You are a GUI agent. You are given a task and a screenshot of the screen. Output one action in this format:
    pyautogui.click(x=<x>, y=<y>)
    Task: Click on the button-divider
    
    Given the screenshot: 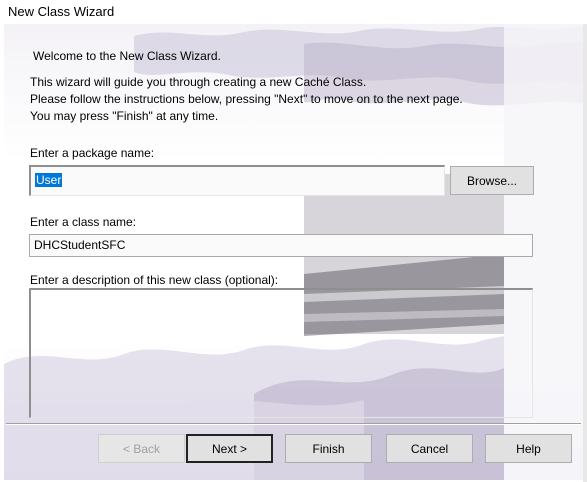 What is the action you would take?
    pyautogui.click(x=293, y=424)
    